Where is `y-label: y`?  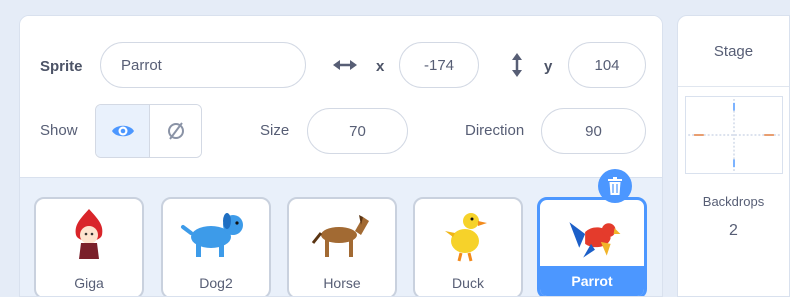
y-label: y is located at coordinates (548, 66).